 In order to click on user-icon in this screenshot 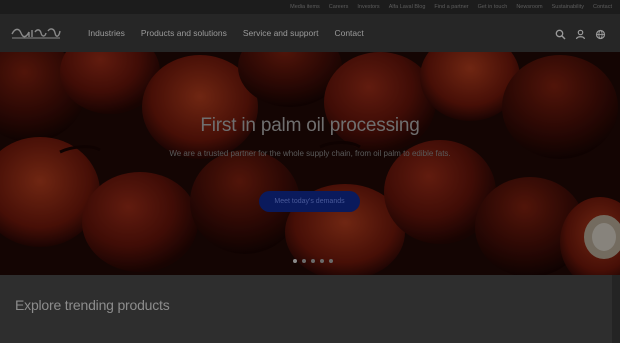, I will do `click(580, 33)`.